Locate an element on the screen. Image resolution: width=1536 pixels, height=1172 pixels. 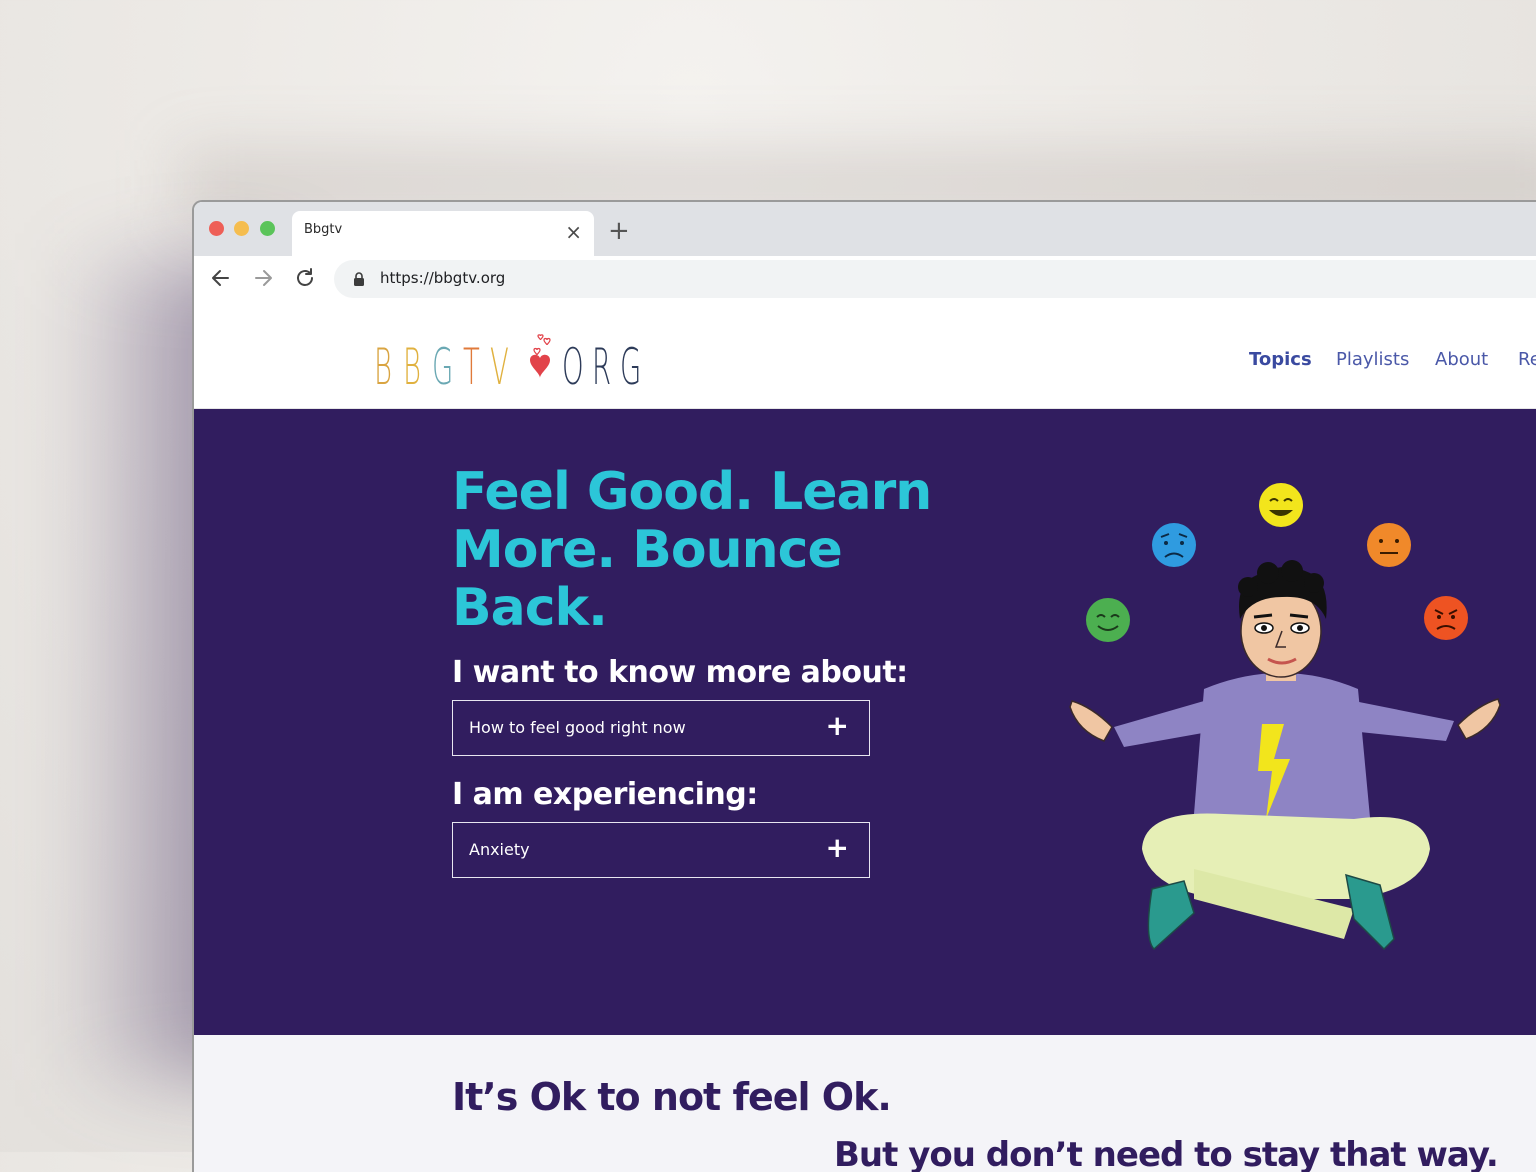
know-more-label: I want to know more about: is located at coordinates (680, 672).